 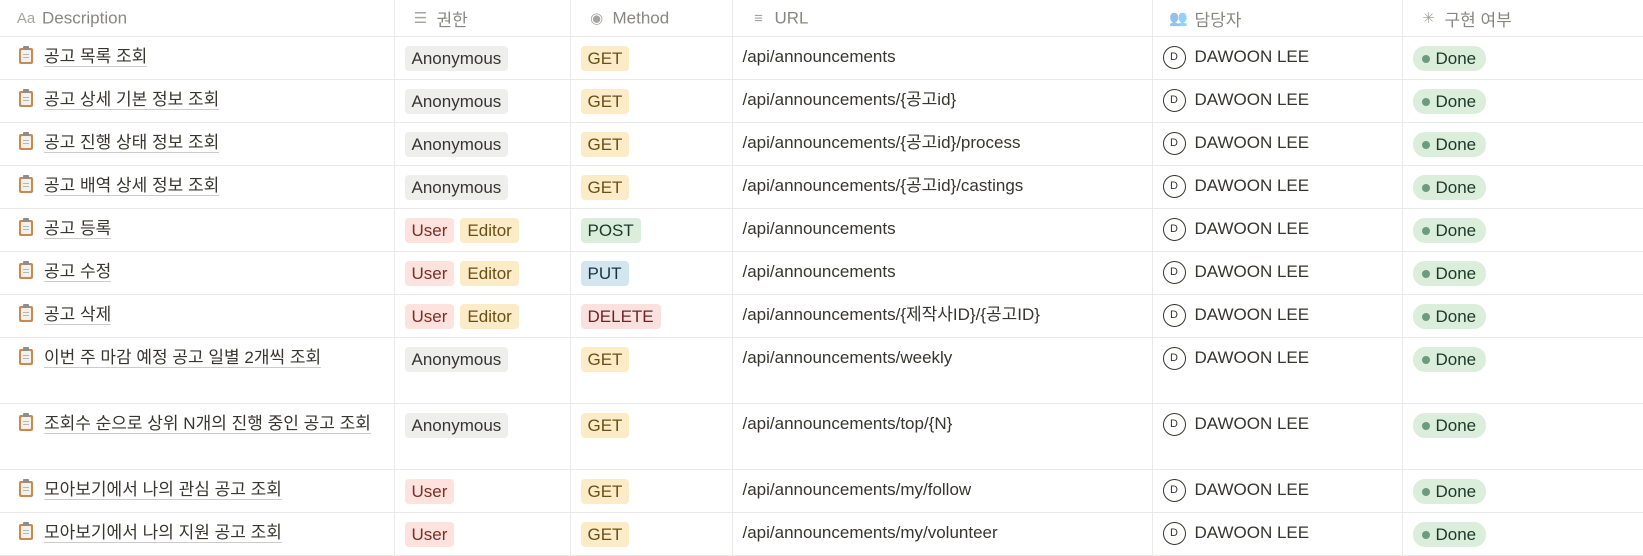 I want to click on page-title-link: 공고 등록, so click(x=78, y=229).